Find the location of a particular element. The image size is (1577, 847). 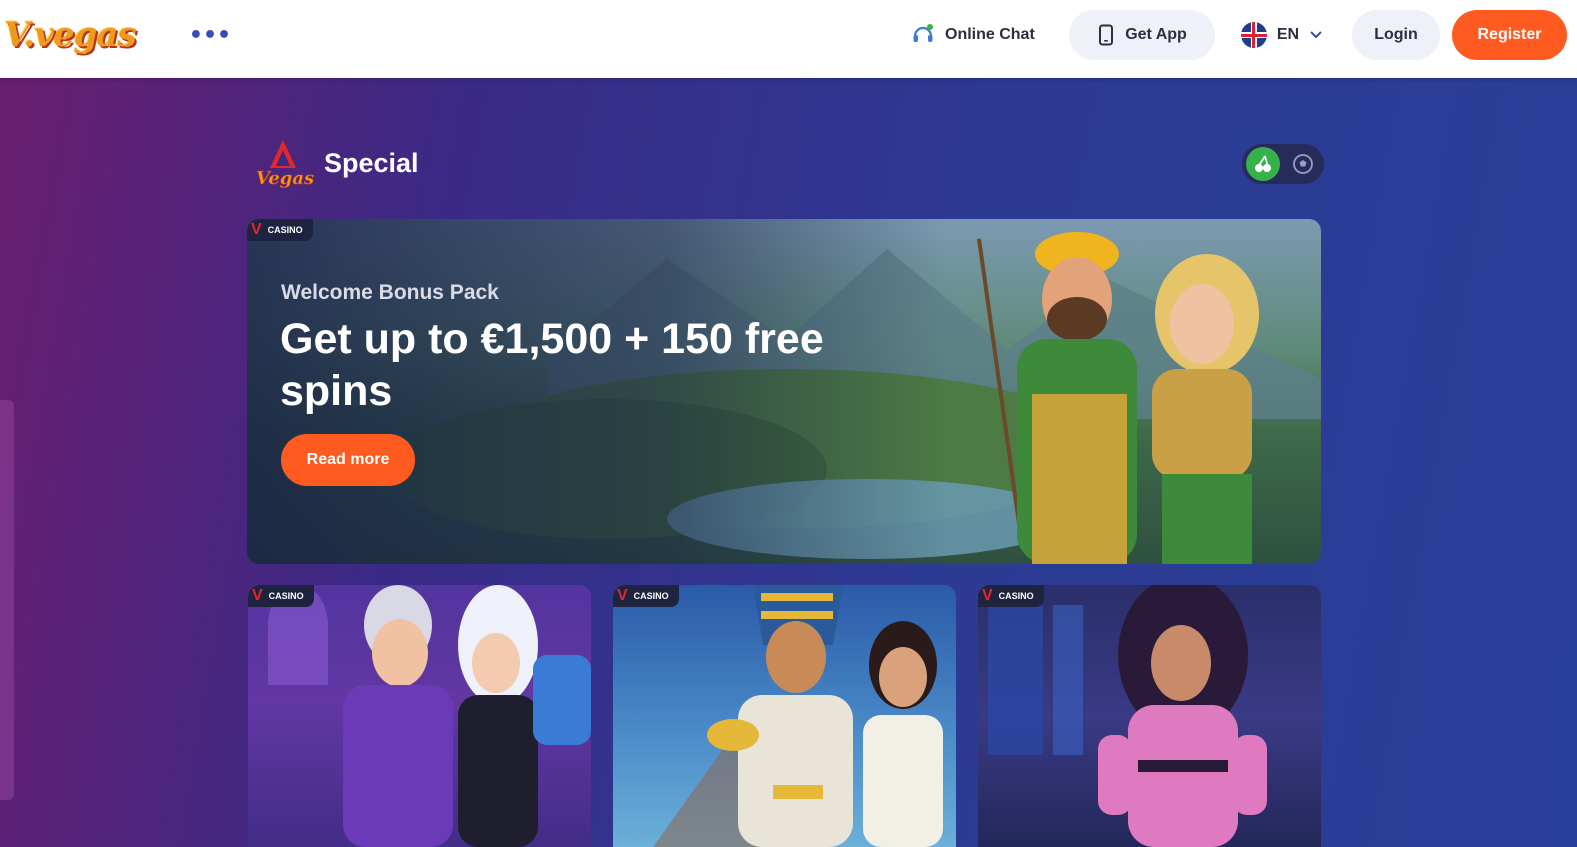

promo-card-1: V CASINO is located at coordinates (419, 716).